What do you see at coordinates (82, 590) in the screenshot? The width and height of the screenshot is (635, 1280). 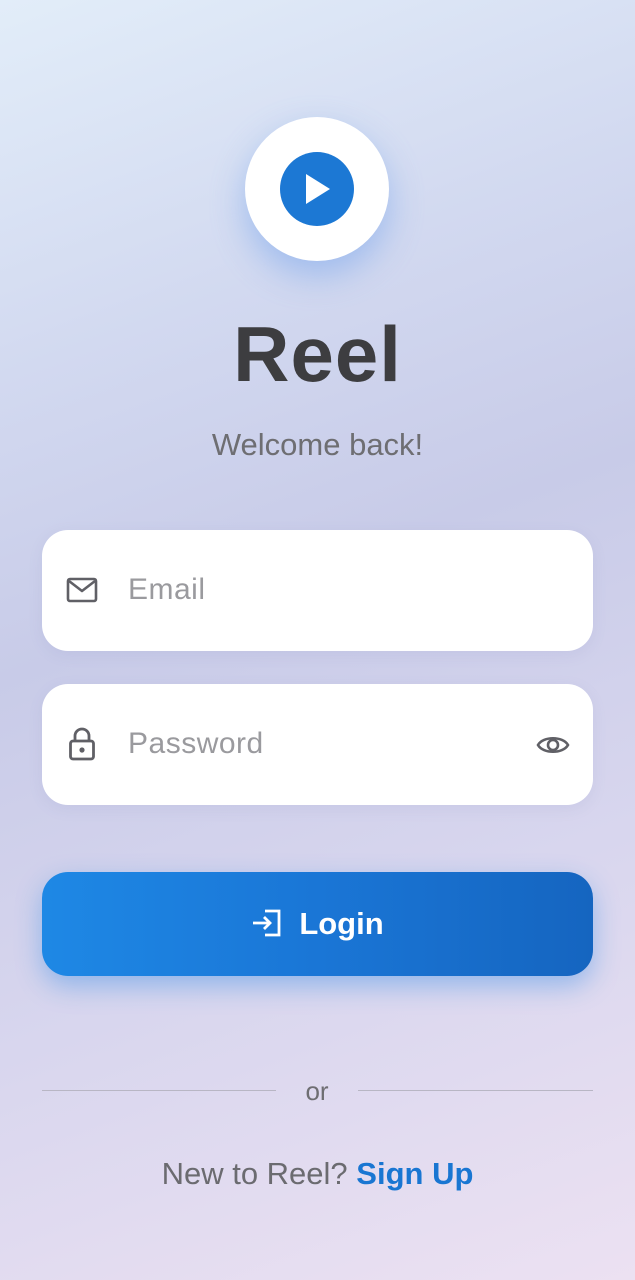 I see `mail-icon` at bounding box center [82, 590].